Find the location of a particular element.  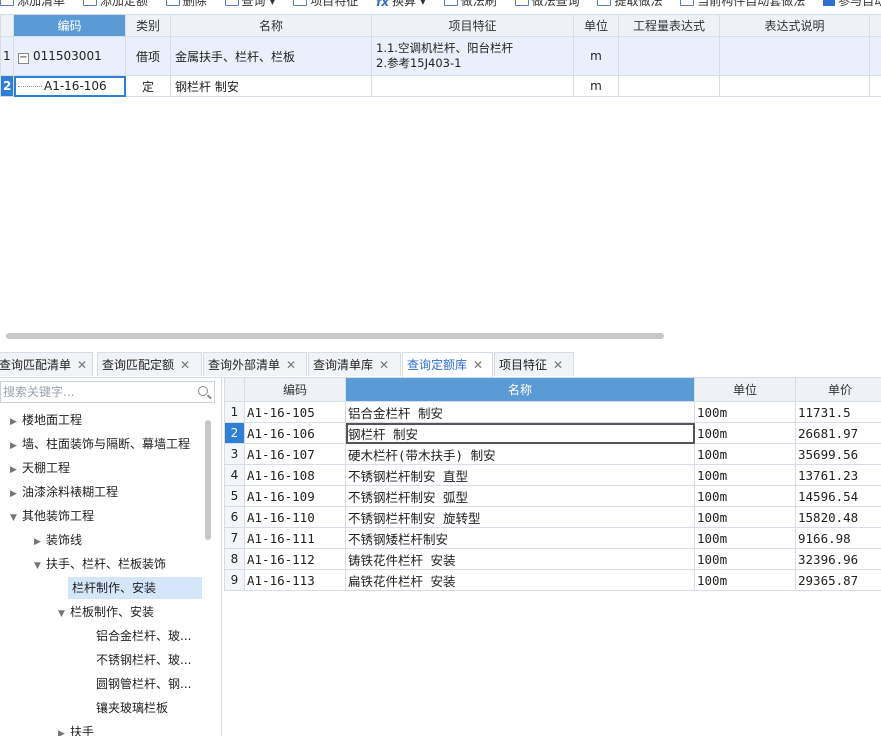

delete-button: 删除 is located at coordinates (186, 4).